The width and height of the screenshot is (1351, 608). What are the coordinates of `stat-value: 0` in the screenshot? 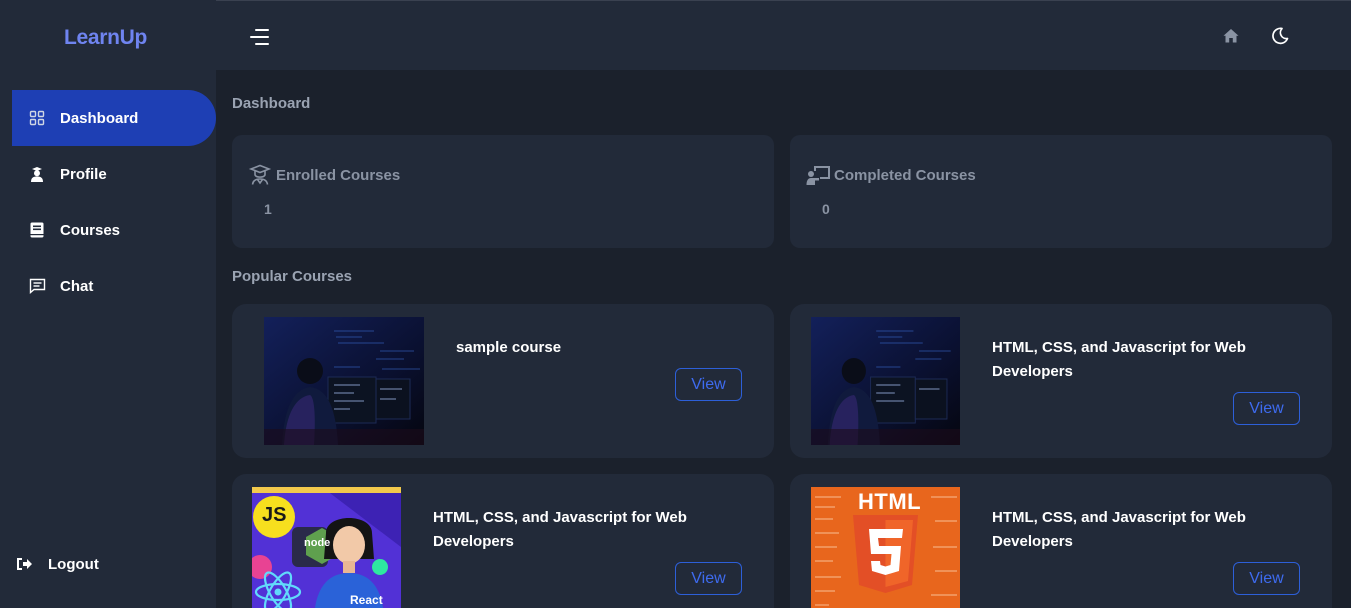 It's located at (826, 209).